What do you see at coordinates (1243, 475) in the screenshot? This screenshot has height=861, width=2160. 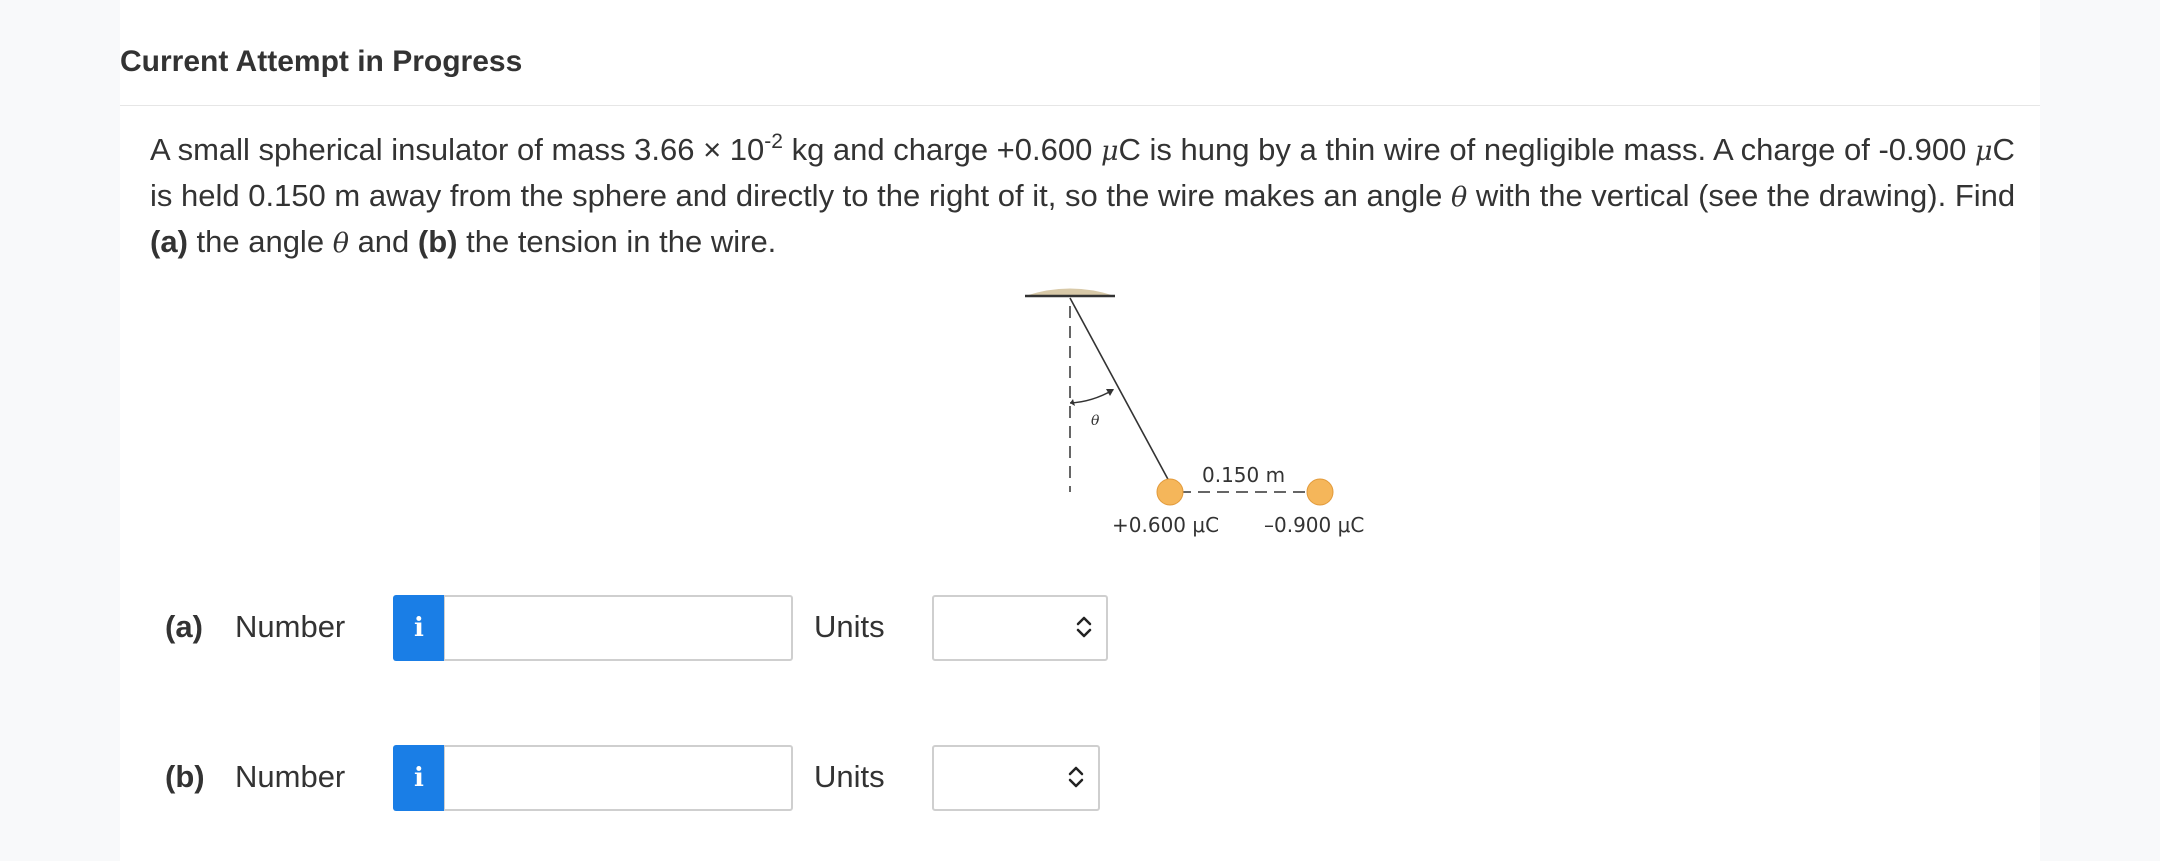 I see `distance-label: 0.150 m` at bounding box center [1243, 475].